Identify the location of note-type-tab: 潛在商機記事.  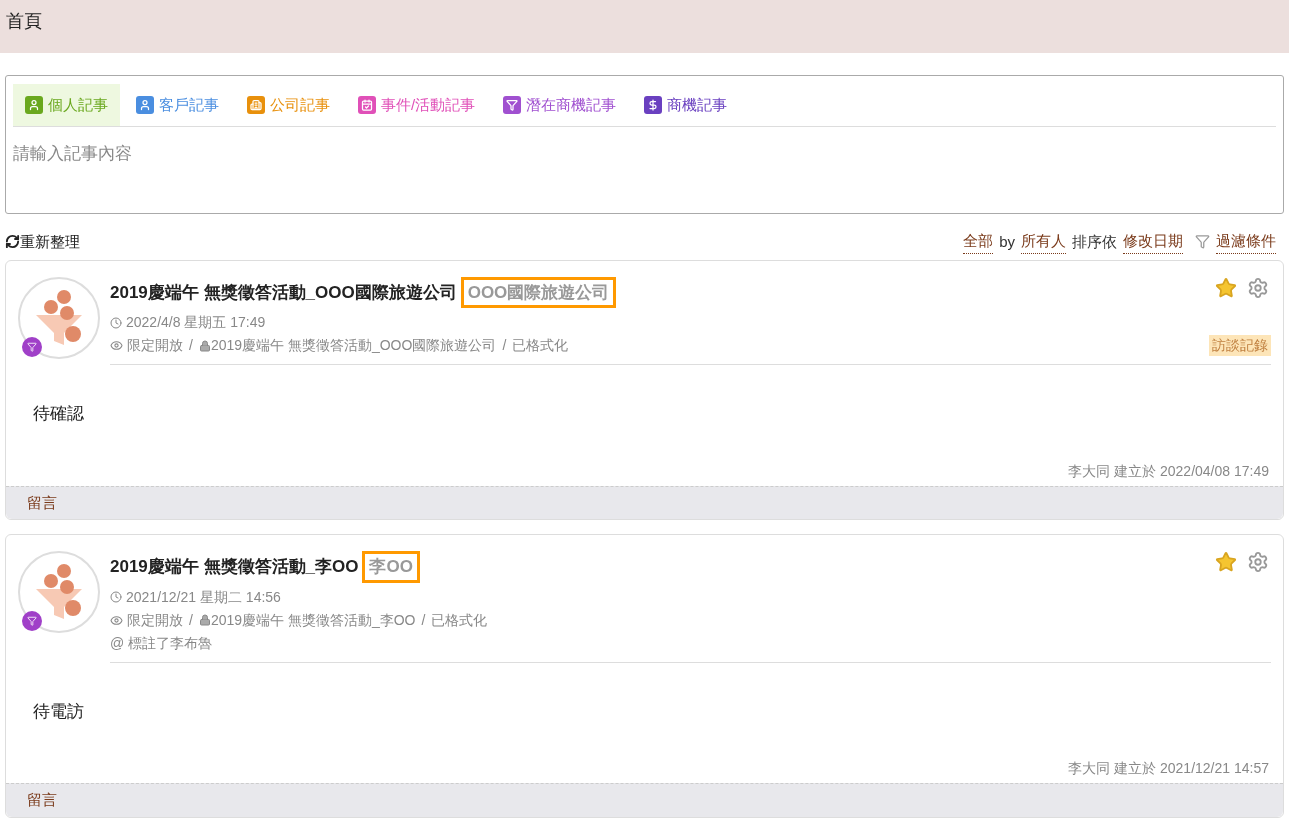
(560, 105).